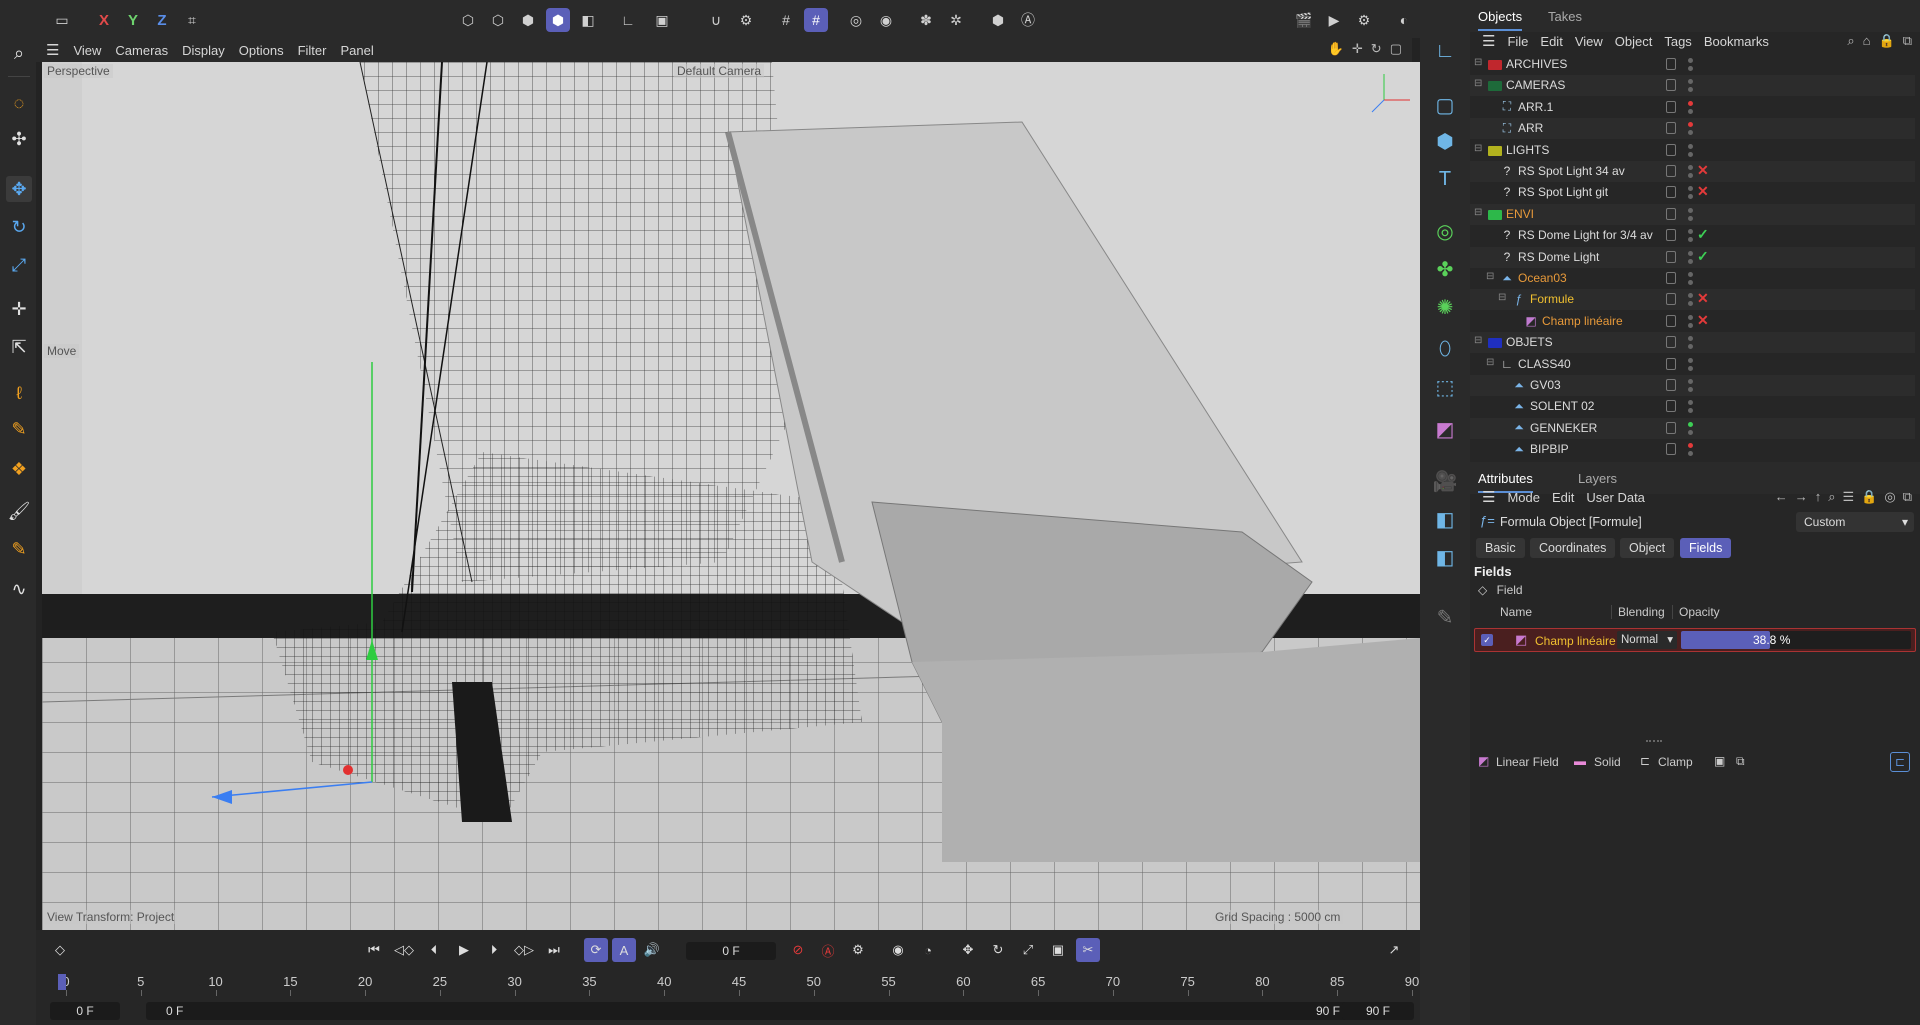 Image resolution: width=1920 pixels, height=1025 pixels. What do you see at coordinates (1615, 497) in the screenshot?
I see `menu-user-data: User Data` at bounding box center [1615, 497].